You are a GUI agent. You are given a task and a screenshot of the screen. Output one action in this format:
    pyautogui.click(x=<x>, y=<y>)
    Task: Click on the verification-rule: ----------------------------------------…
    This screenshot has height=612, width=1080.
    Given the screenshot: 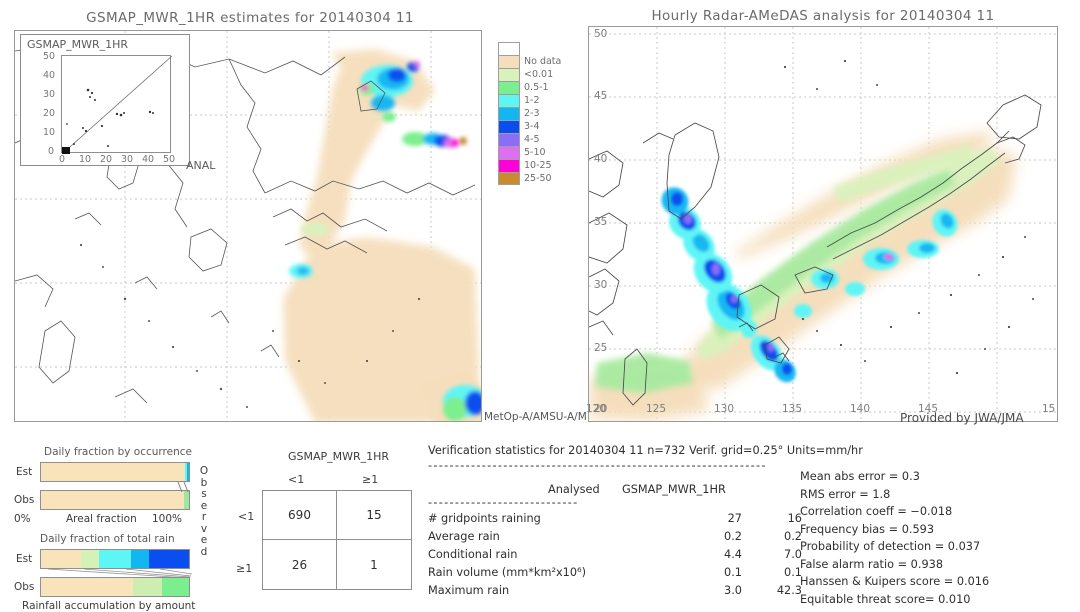 What is the action you would take?
    pyautogui.click(x=597, y=465)
    